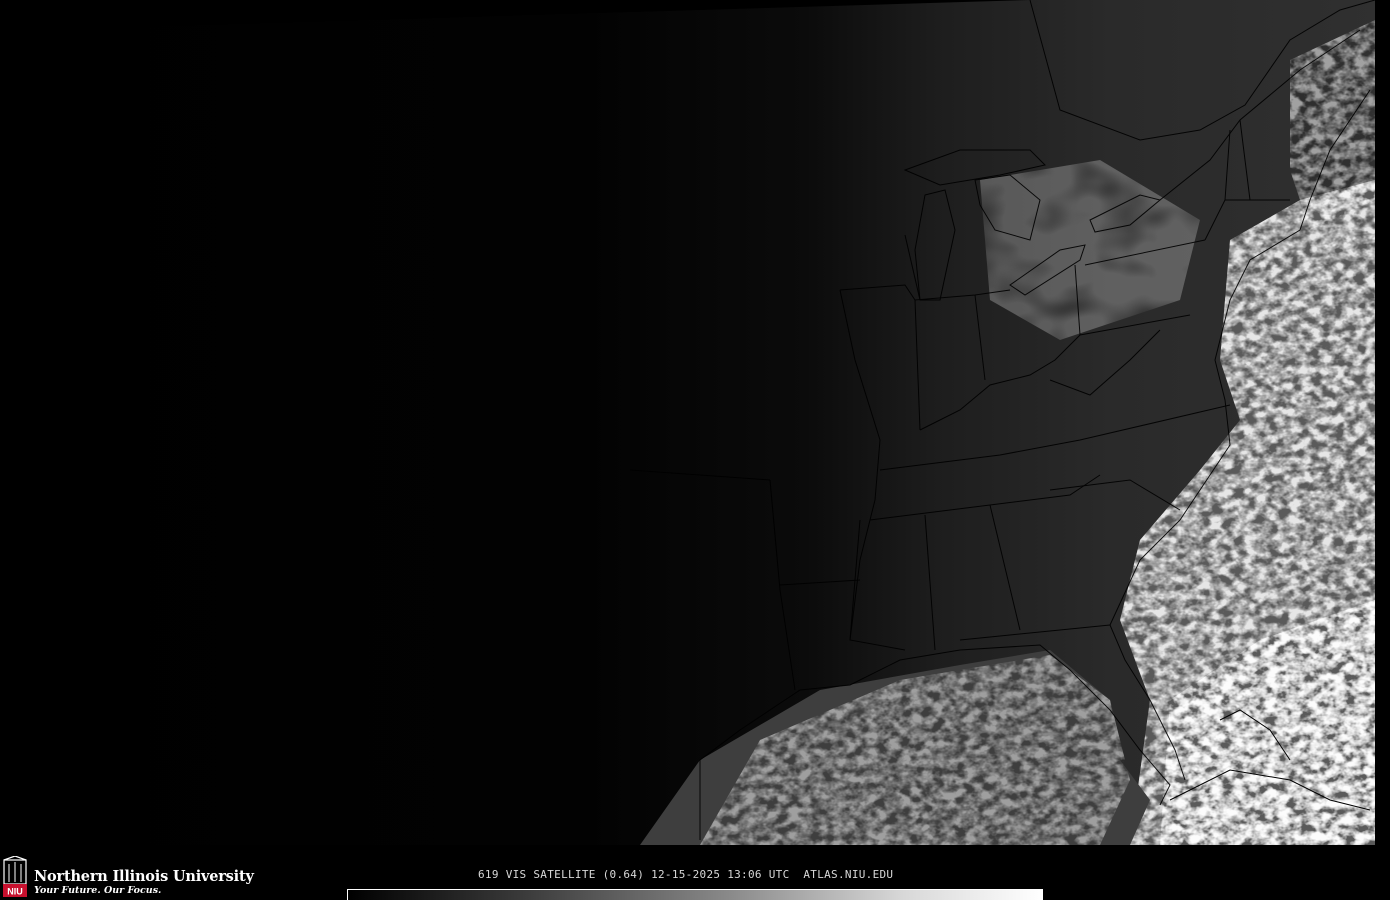 The image size is (1390, 900). Describe the element at coordinates (144, 876) in the screenshot. I see `org-name: Northern Illinois University` at that location.